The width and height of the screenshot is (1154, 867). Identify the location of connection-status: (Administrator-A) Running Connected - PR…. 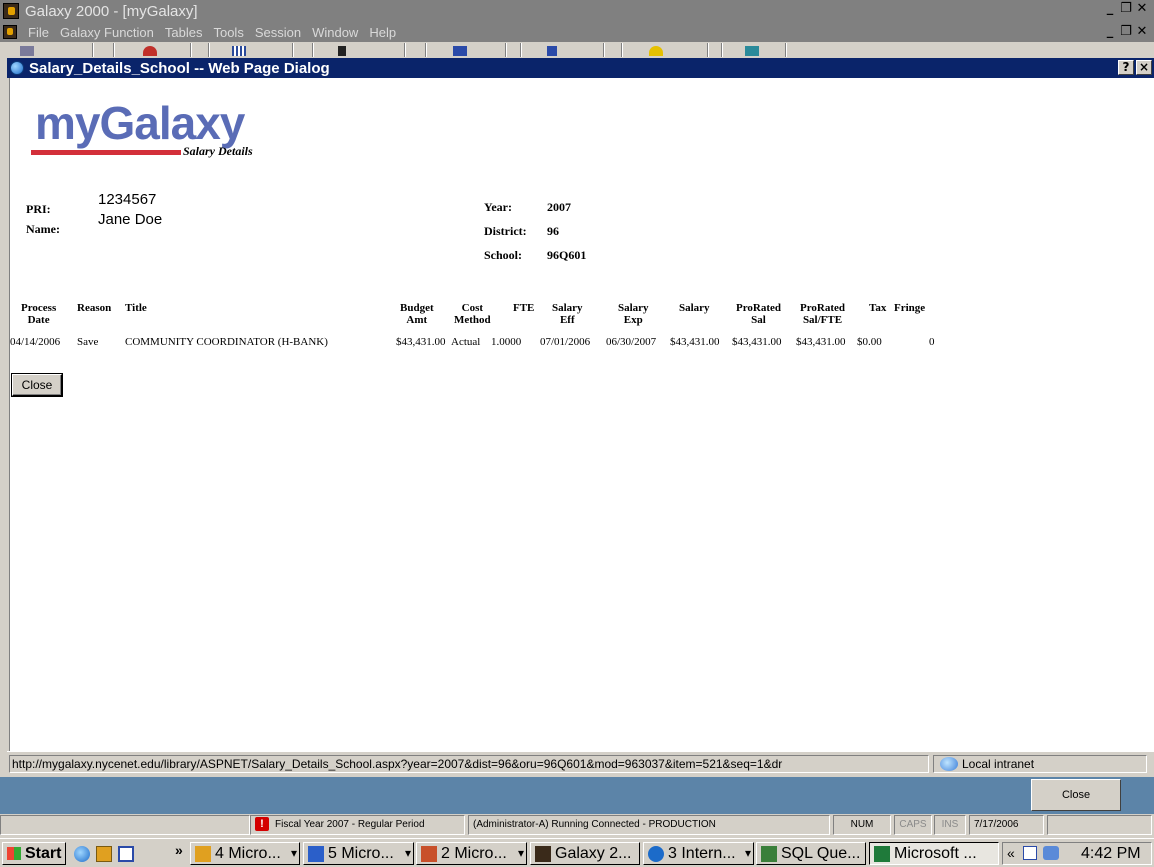
(649, 825).